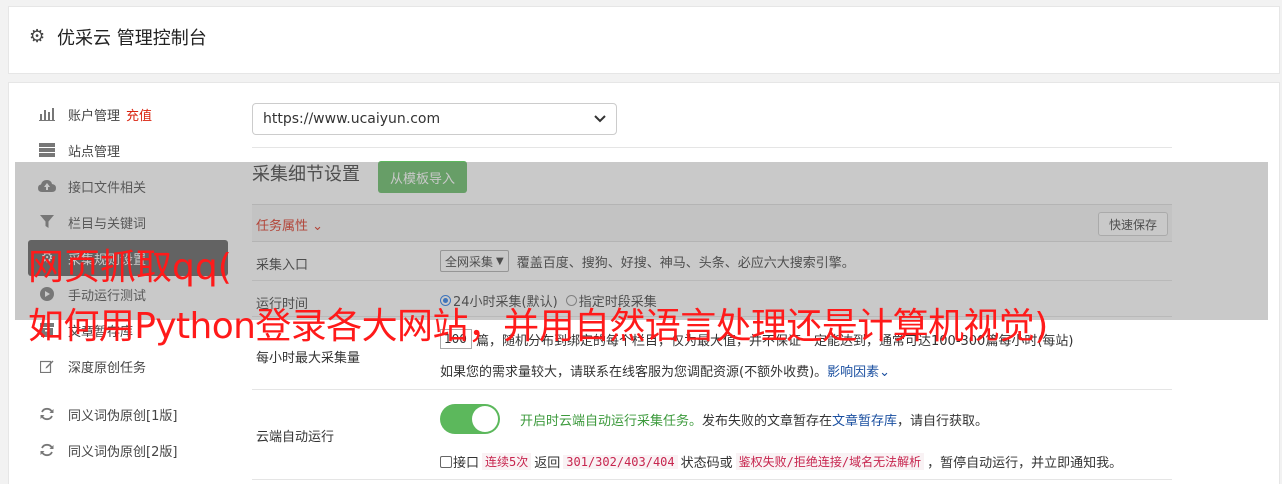 Image resolution: width=1282 pixels, height=484 pixels. I want to click on sidebar-item-label: 账户管理, so click(94, 116).